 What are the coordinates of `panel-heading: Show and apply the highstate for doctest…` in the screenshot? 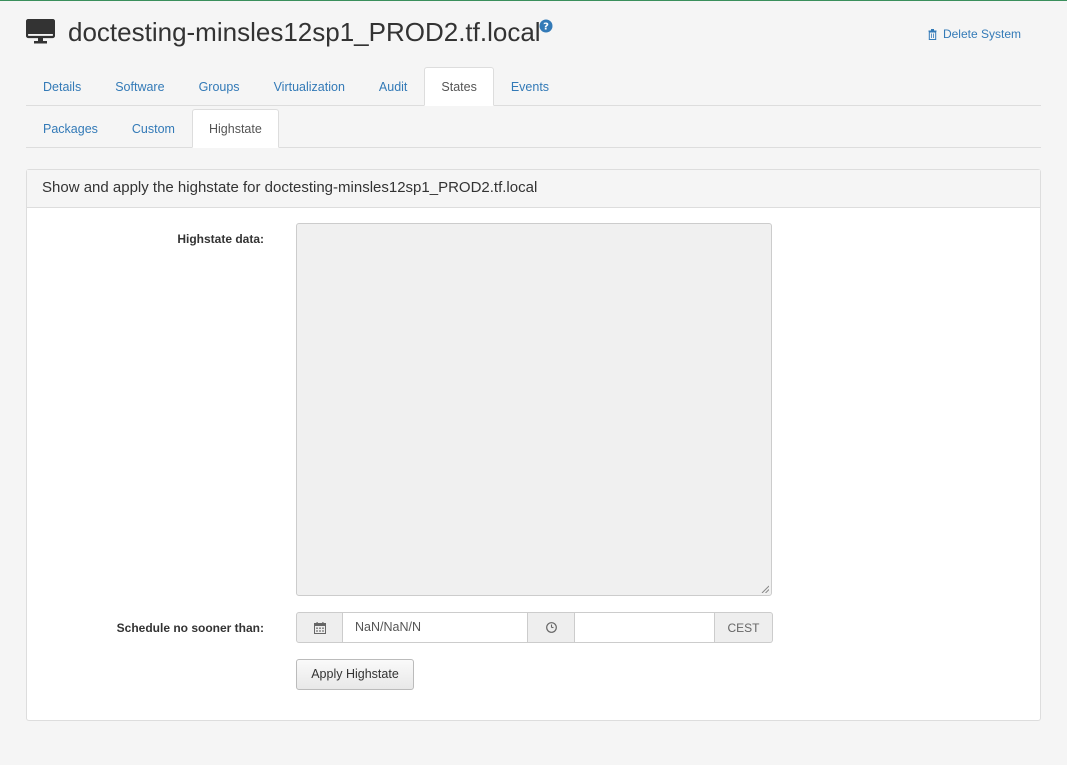 It's located at (533, 189).